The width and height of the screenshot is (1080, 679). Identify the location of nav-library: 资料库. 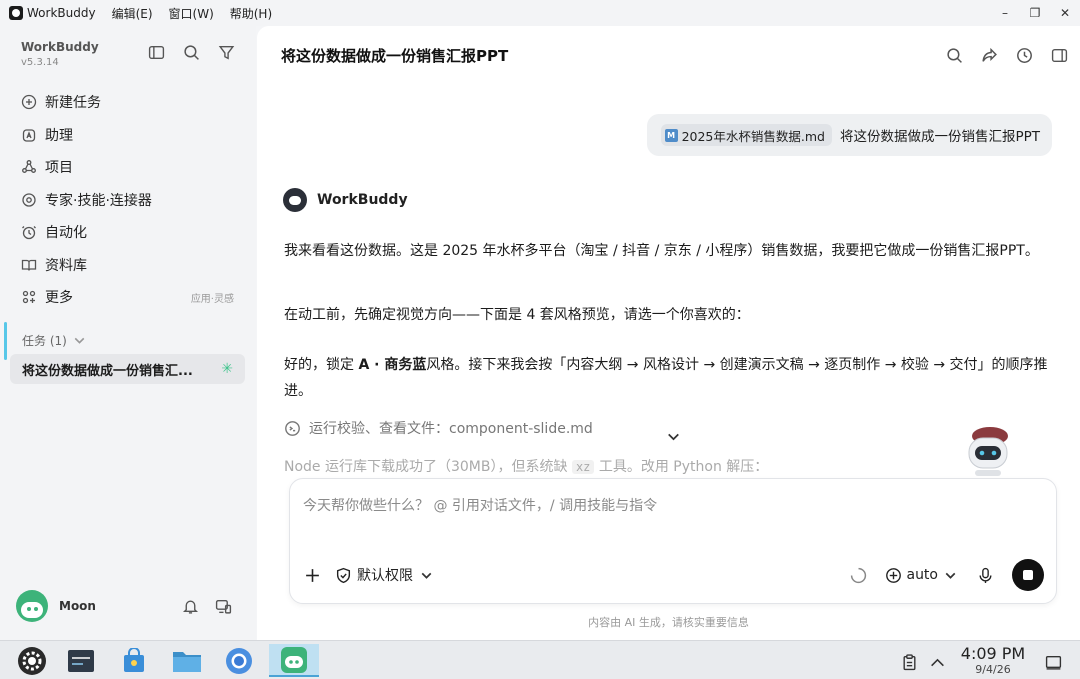
(130, 265).